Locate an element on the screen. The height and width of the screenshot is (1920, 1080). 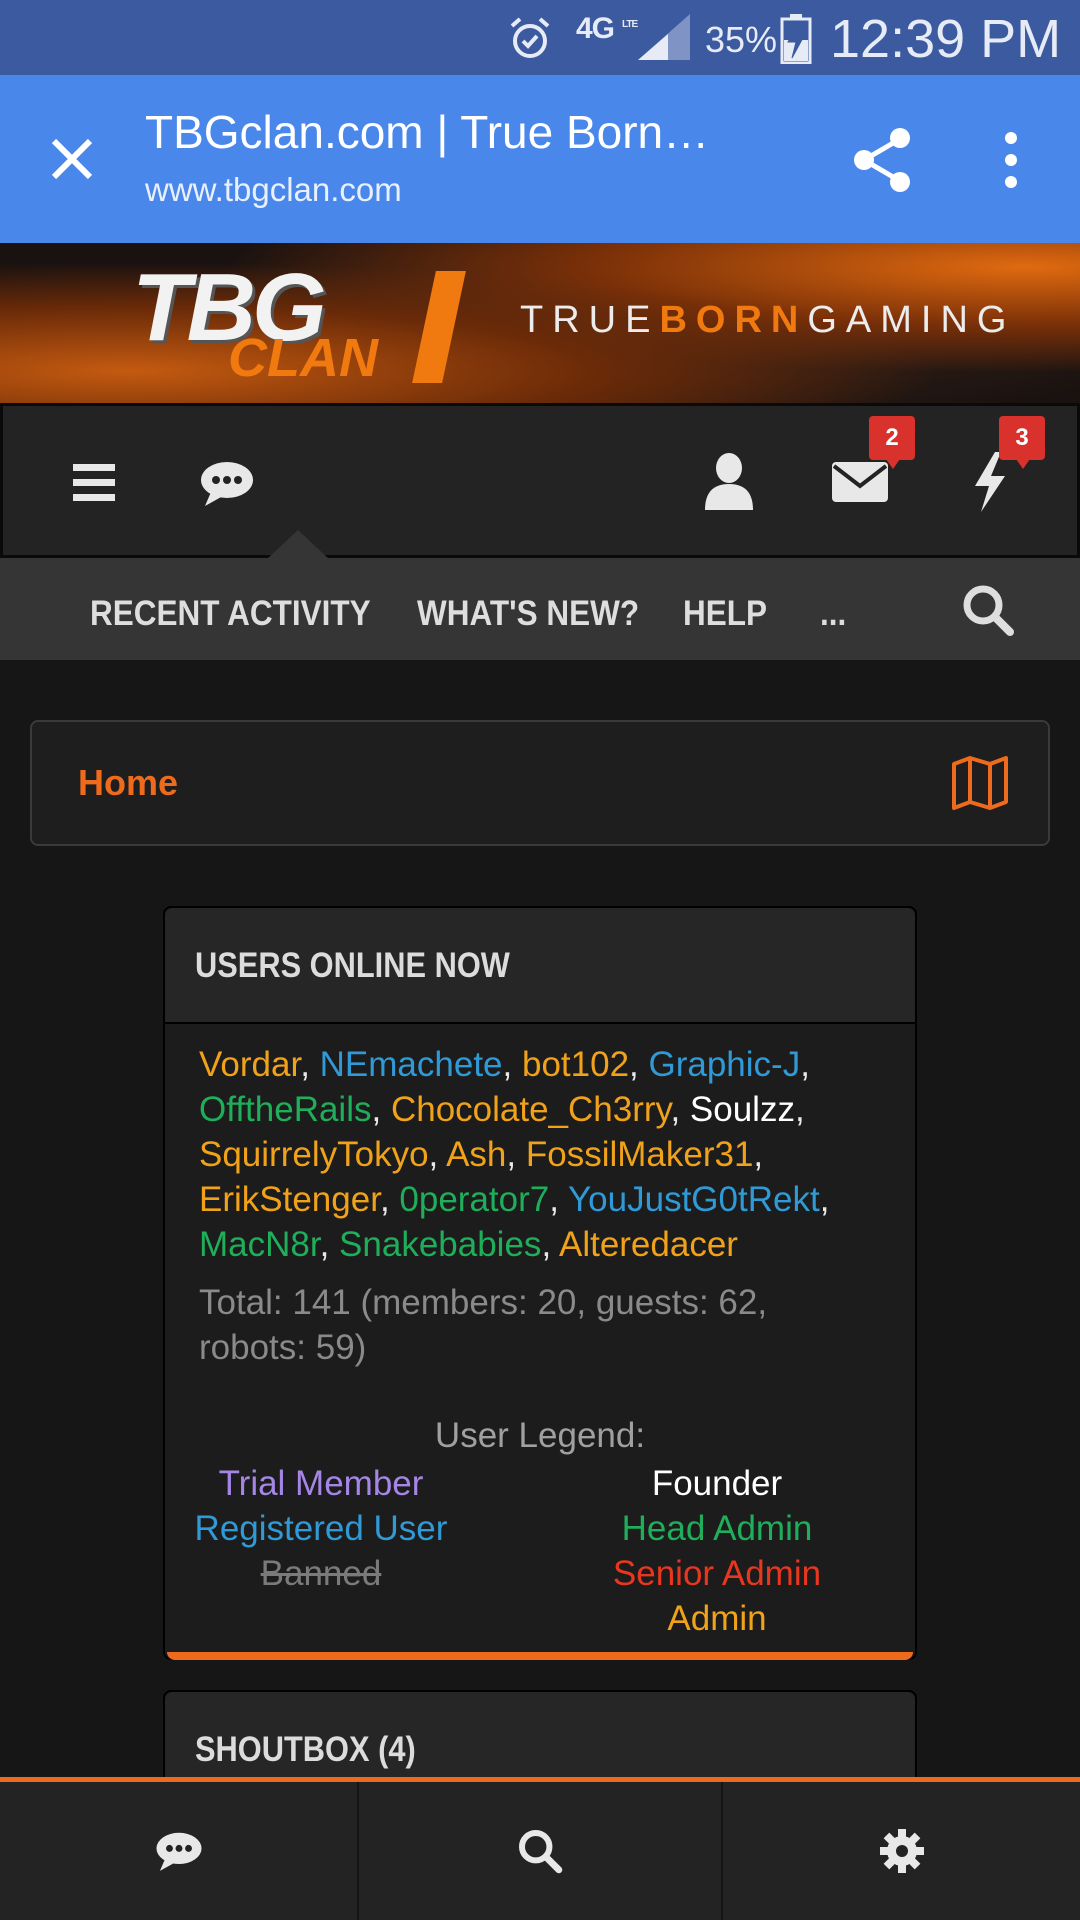
online-user-link: Alteredacer is located at coordinates (648, 1244).